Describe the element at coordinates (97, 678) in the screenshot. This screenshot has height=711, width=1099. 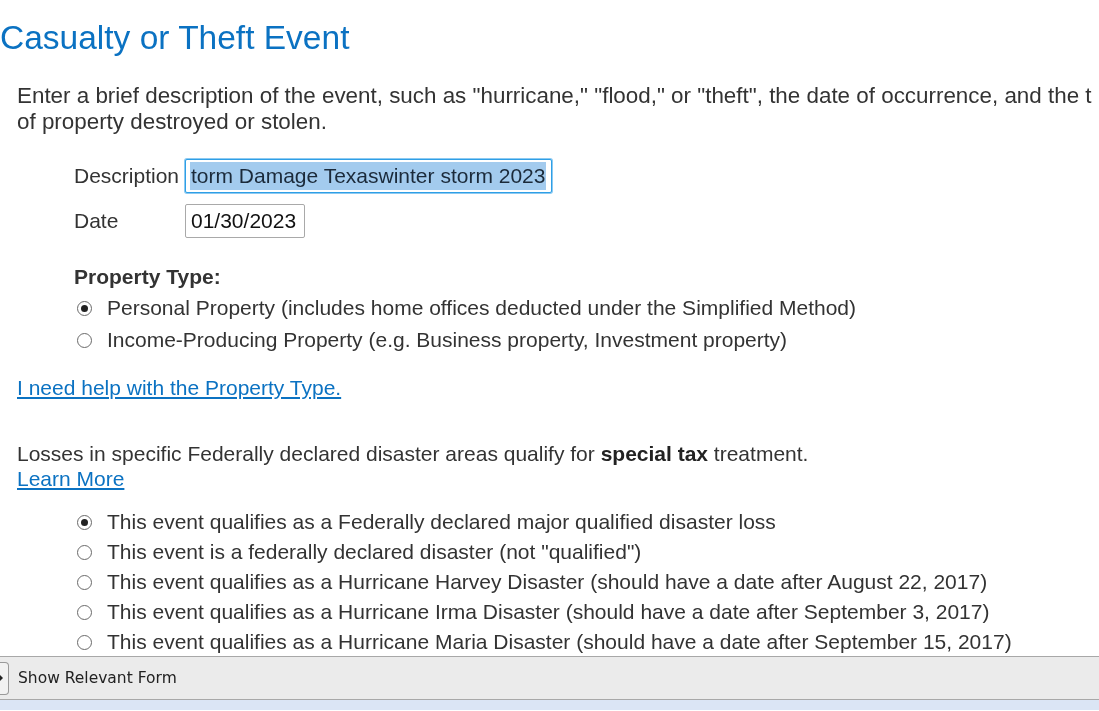
I see `show-form-label: Show Relevant Form` at that location.